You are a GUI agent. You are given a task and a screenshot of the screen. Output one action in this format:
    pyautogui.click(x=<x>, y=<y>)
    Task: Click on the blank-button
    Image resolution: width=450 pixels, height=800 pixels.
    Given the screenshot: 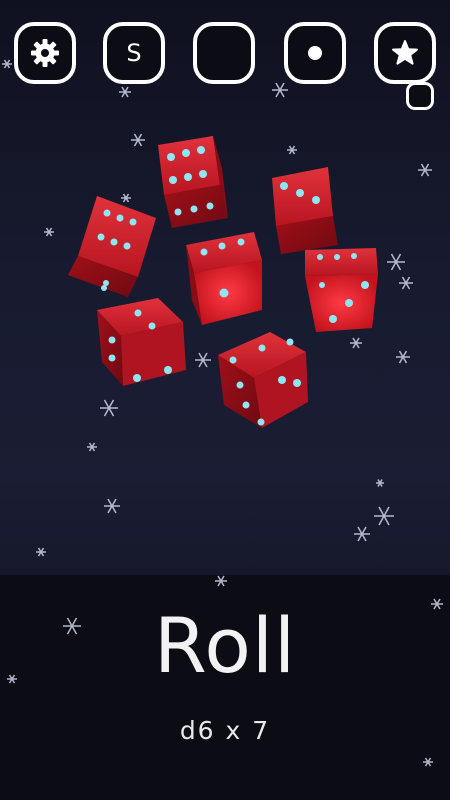 What is the action you would take?
    pyautogui.click(x=224, y=53)
    